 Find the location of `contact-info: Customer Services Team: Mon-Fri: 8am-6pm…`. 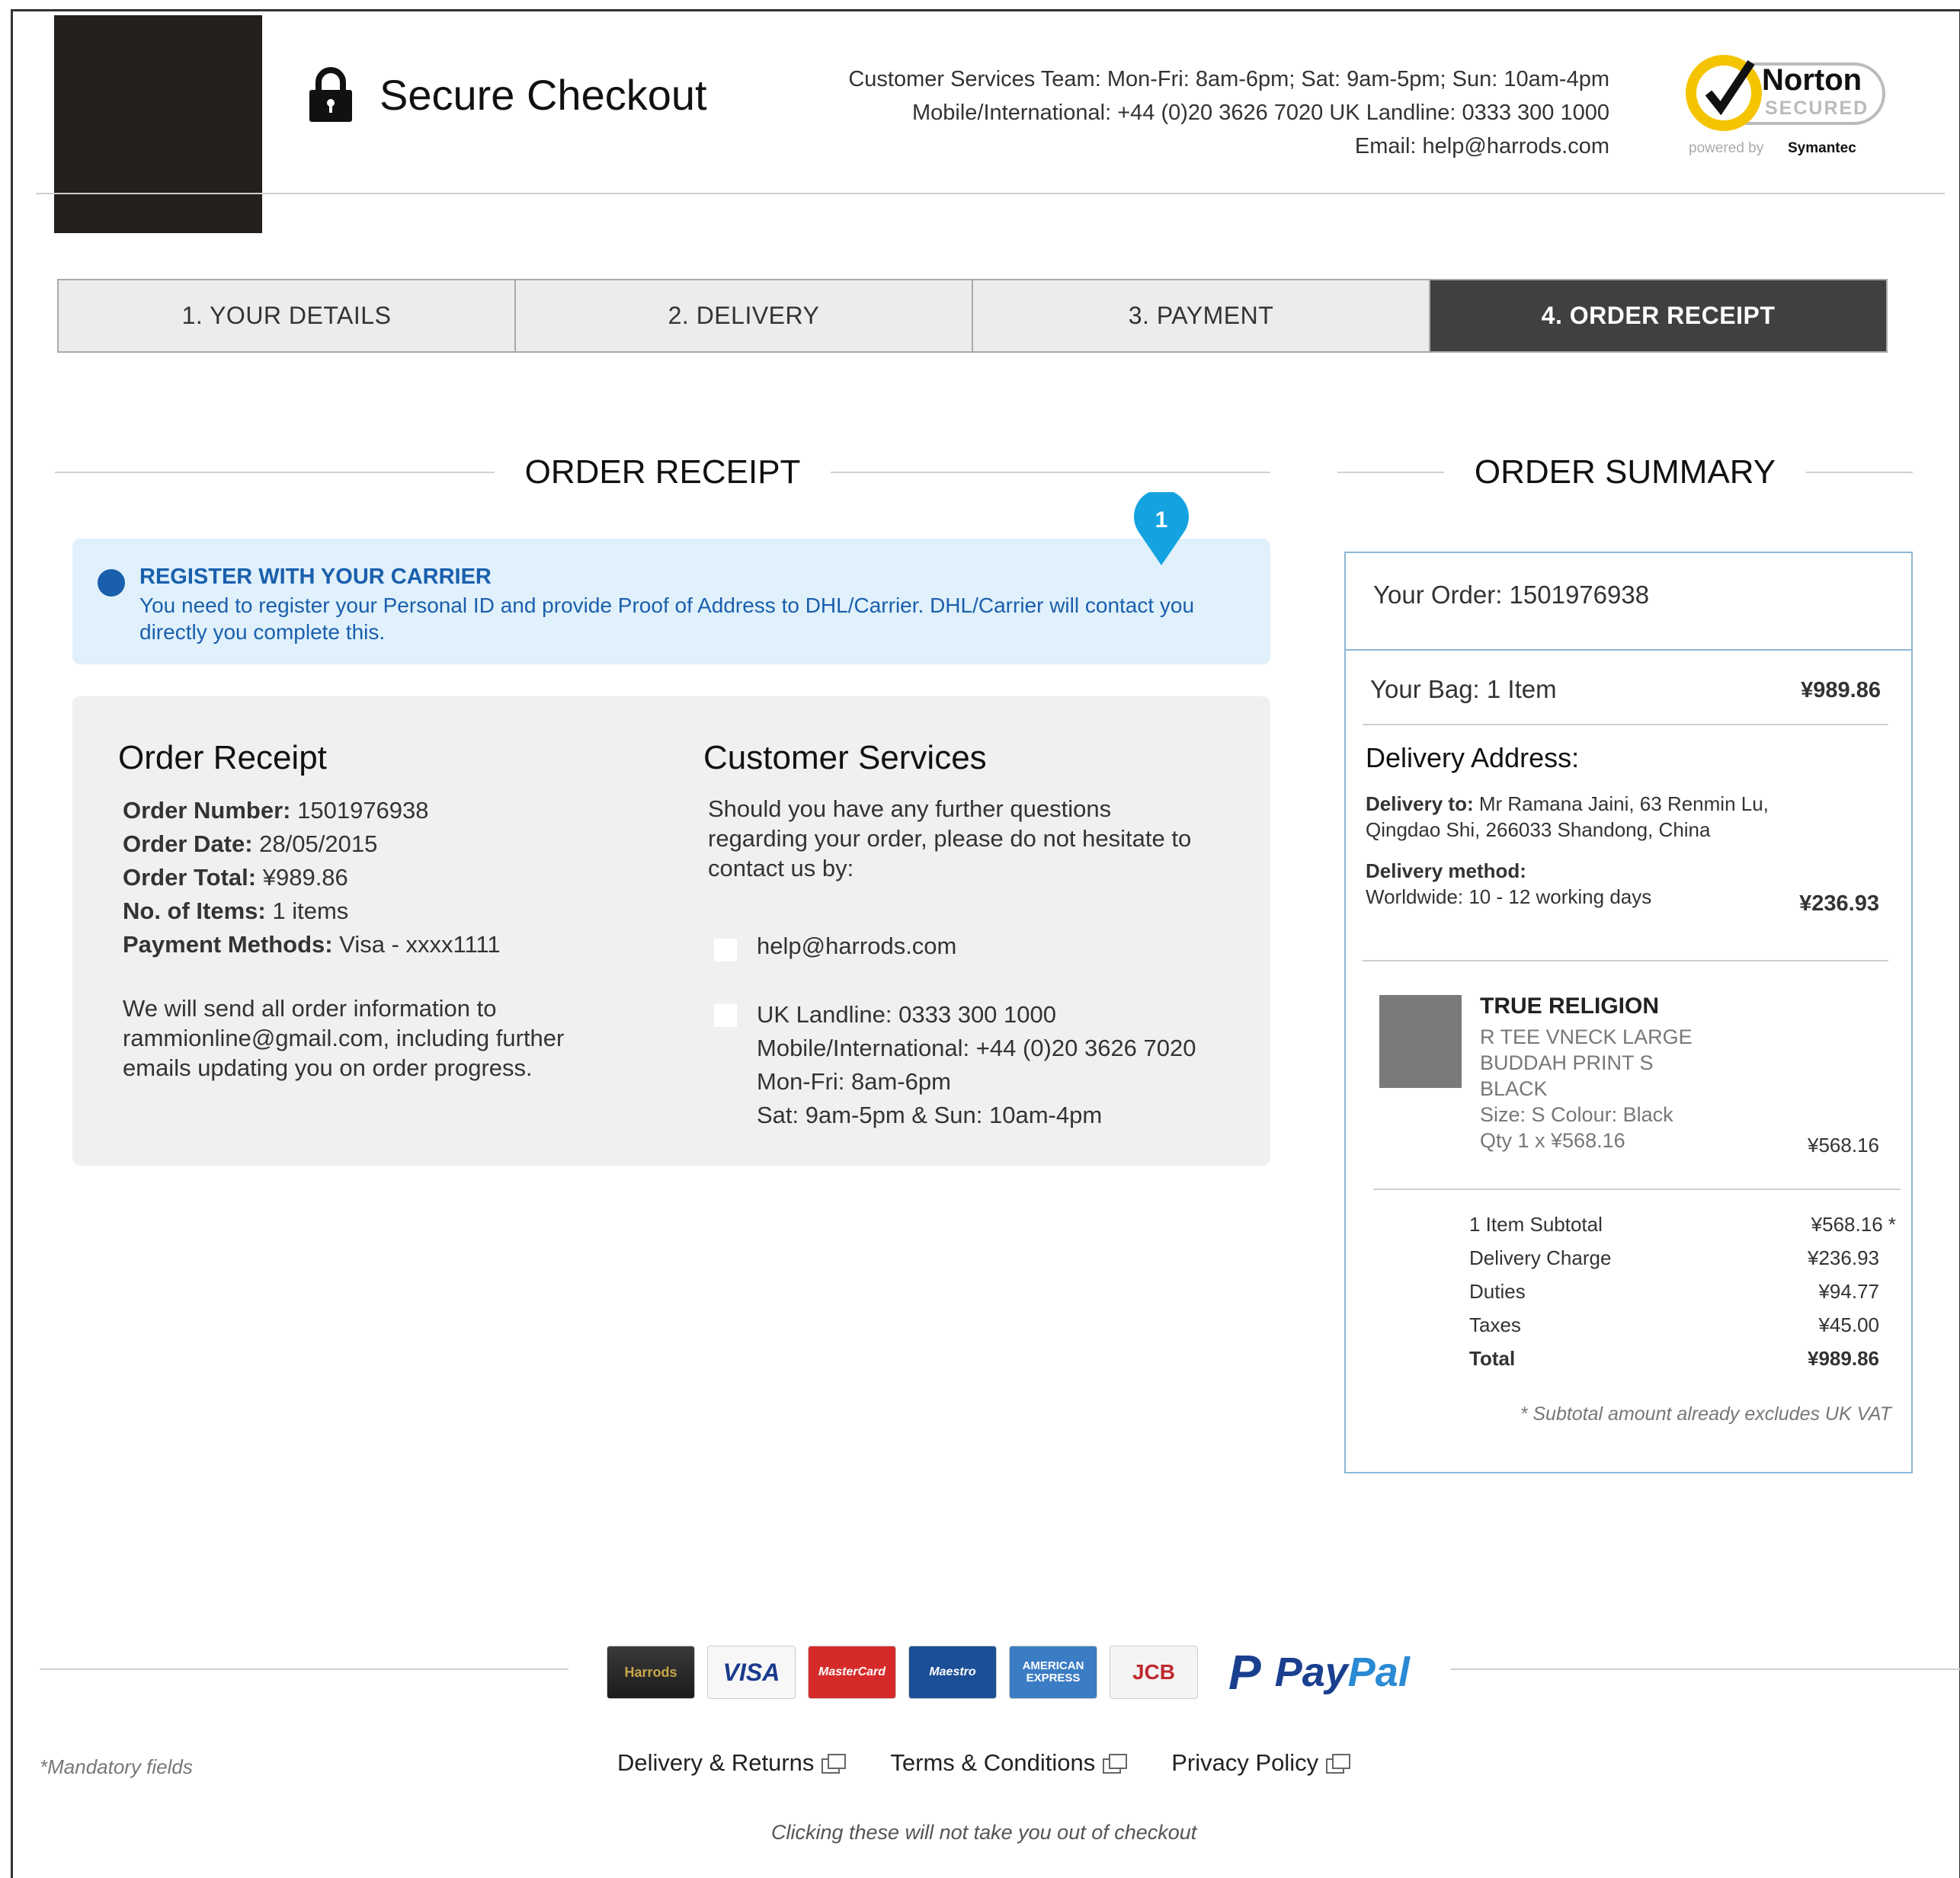

contact-info: Customer Services Team: Mon-Fri: 8am-6pm… is located at coordinates (1228, 112).